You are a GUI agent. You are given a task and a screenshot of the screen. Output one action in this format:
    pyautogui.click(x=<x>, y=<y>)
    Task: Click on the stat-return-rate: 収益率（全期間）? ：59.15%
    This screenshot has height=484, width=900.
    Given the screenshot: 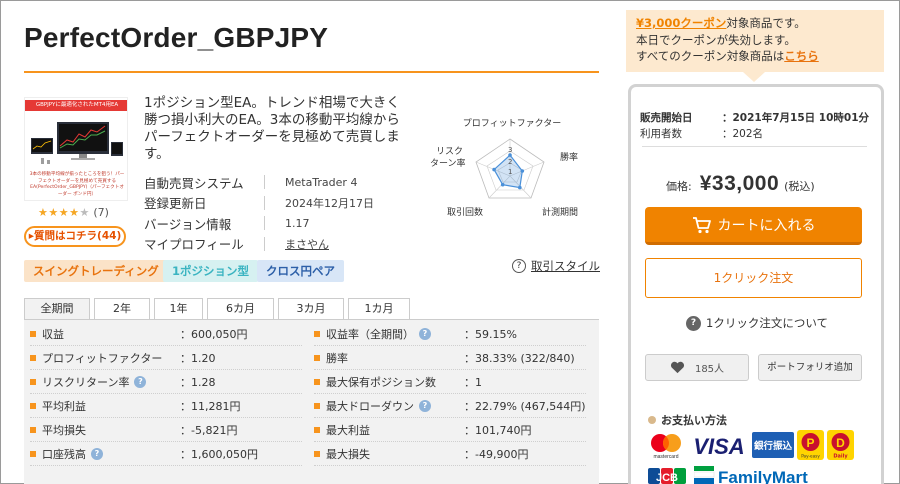 What is the action you would take?
    pyautogui.click(x=450, y=334)
    